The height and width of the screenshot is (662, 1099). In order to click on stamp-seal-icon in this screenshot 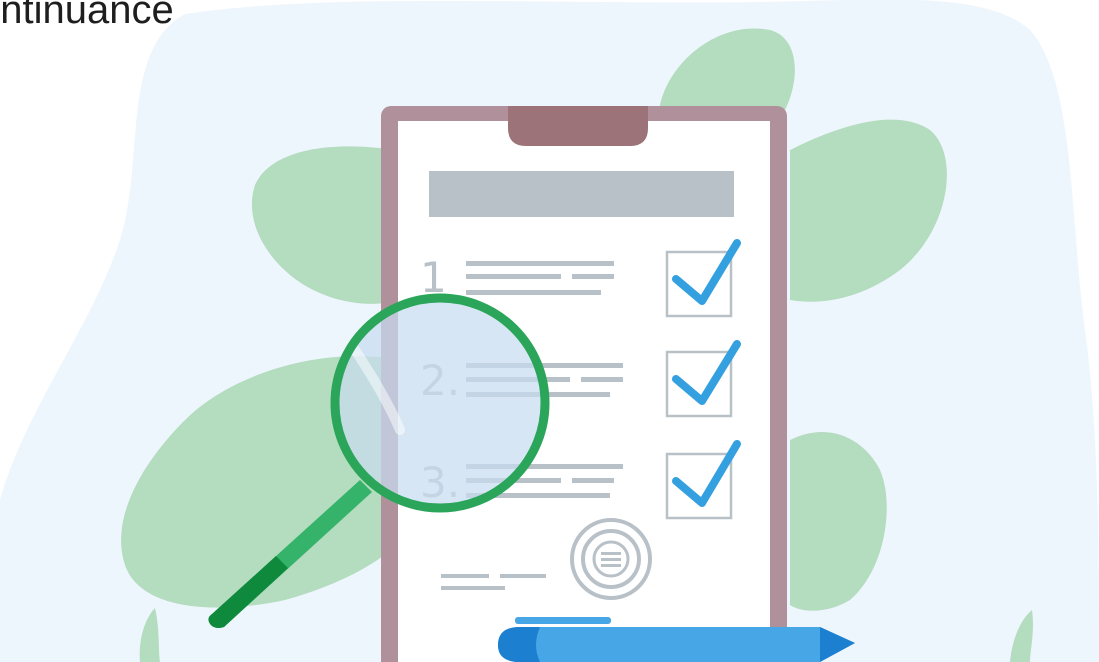, I will do `click(611, 559)`.